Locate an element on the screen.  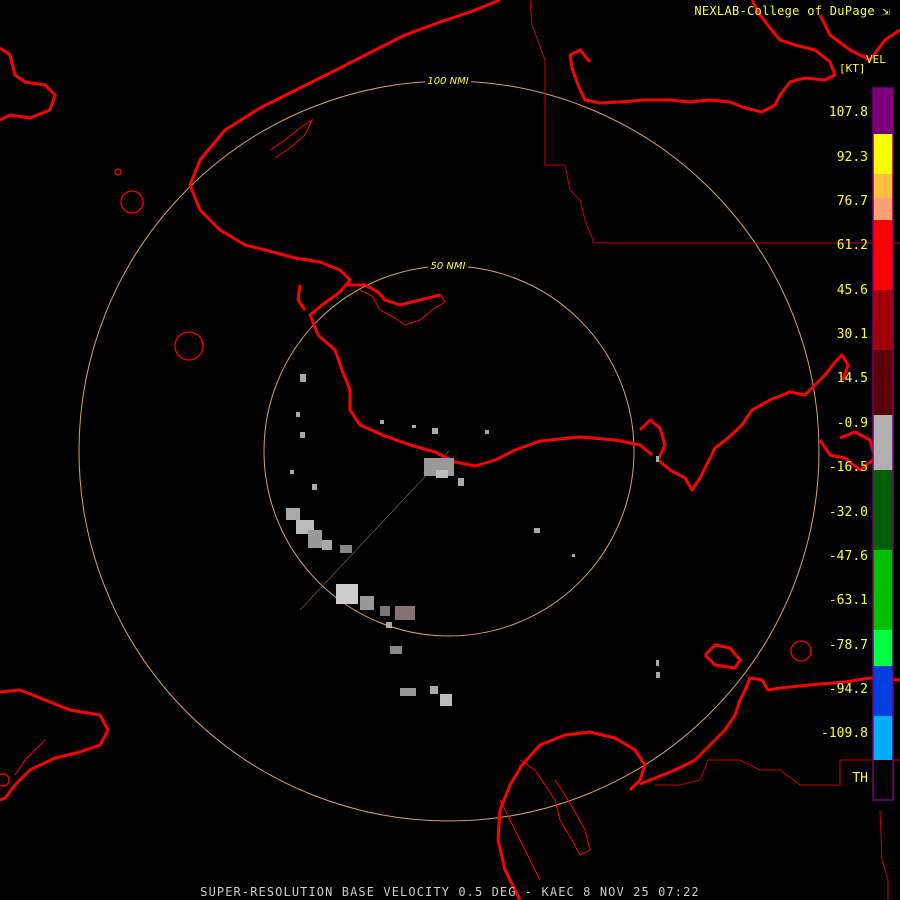
scale-label: 76.7 is located at coordinates (852, 201).